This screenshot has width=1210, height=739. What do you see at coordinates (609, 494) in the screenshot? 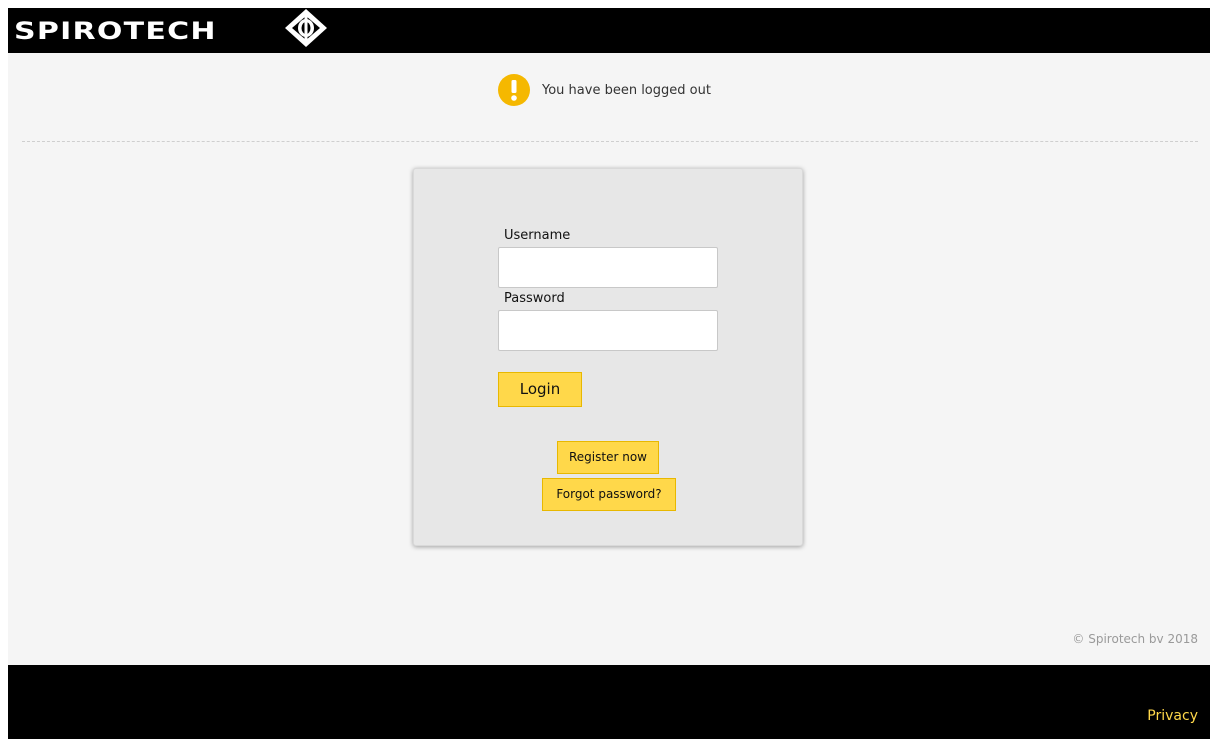
I see `forgot-password-button: Forgot password?` at bounding box center [609, 494].